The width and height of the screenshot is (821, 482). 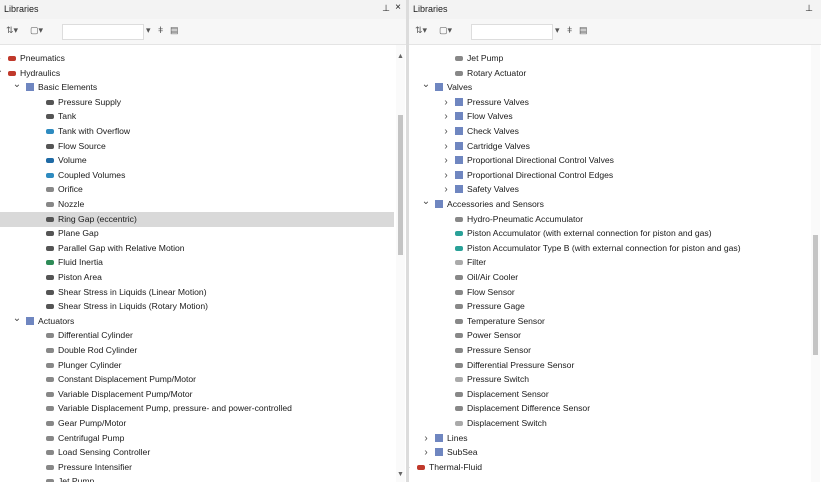 I want to click on tree-item: Ring Gap (eccentric), so click(x=197, y=219).